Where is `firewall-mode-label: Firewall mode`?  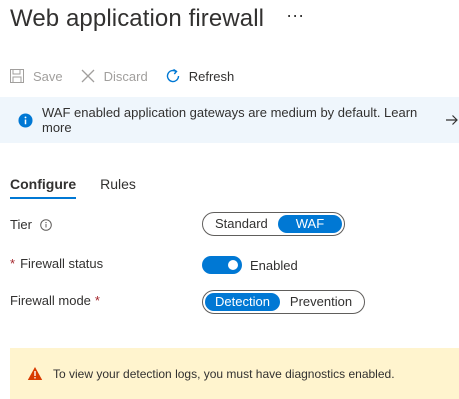 firewall-mode-label: Firewall mode is located at coordinates (50, 300).